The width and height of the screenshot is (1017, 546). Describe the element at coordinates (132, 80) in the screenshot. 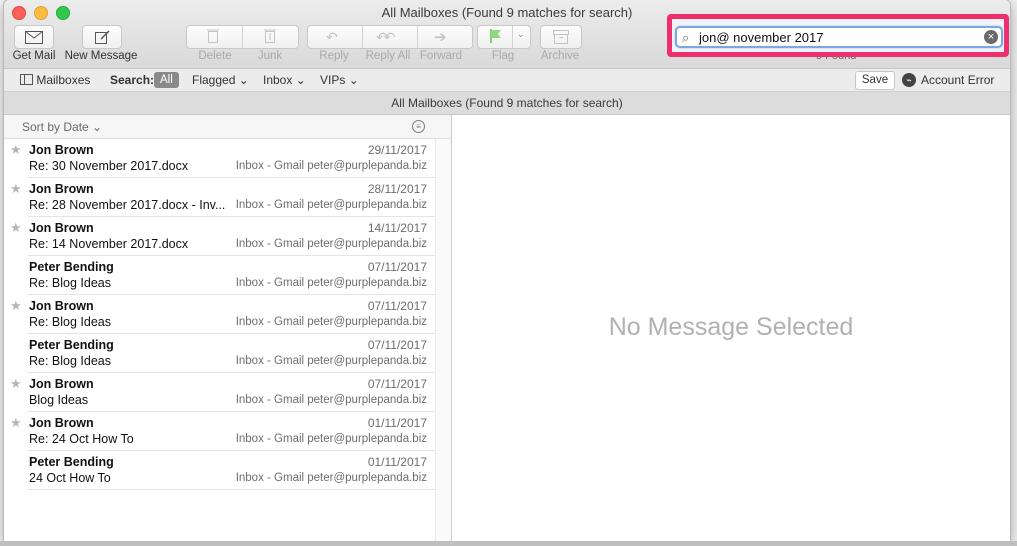

I see `search-scope-label: Search:` at that location.